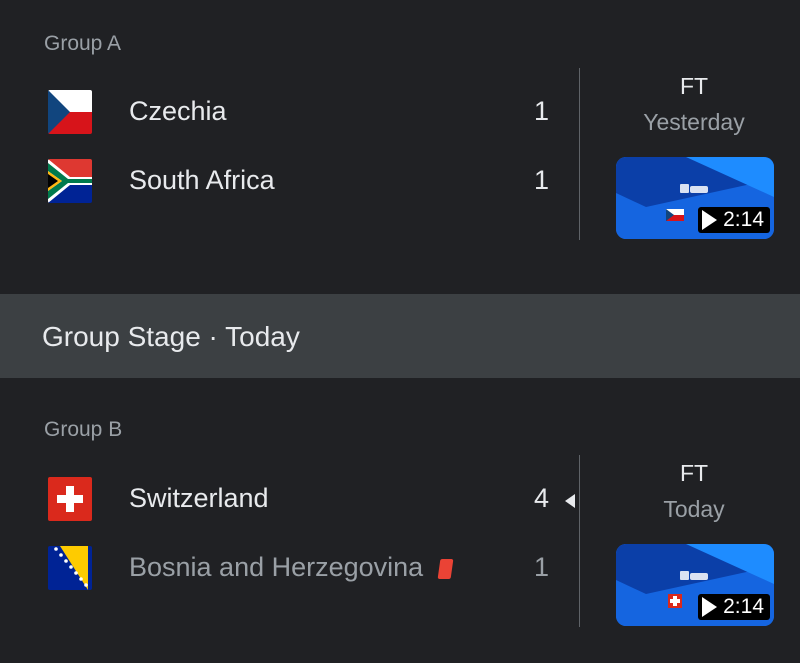 Image resolution: width=800 pixels, height=663 pixels. What do you see at coordinates (445, 569) in the screenshot?
I see `red-card-icon` at bounding box center [445, 569].